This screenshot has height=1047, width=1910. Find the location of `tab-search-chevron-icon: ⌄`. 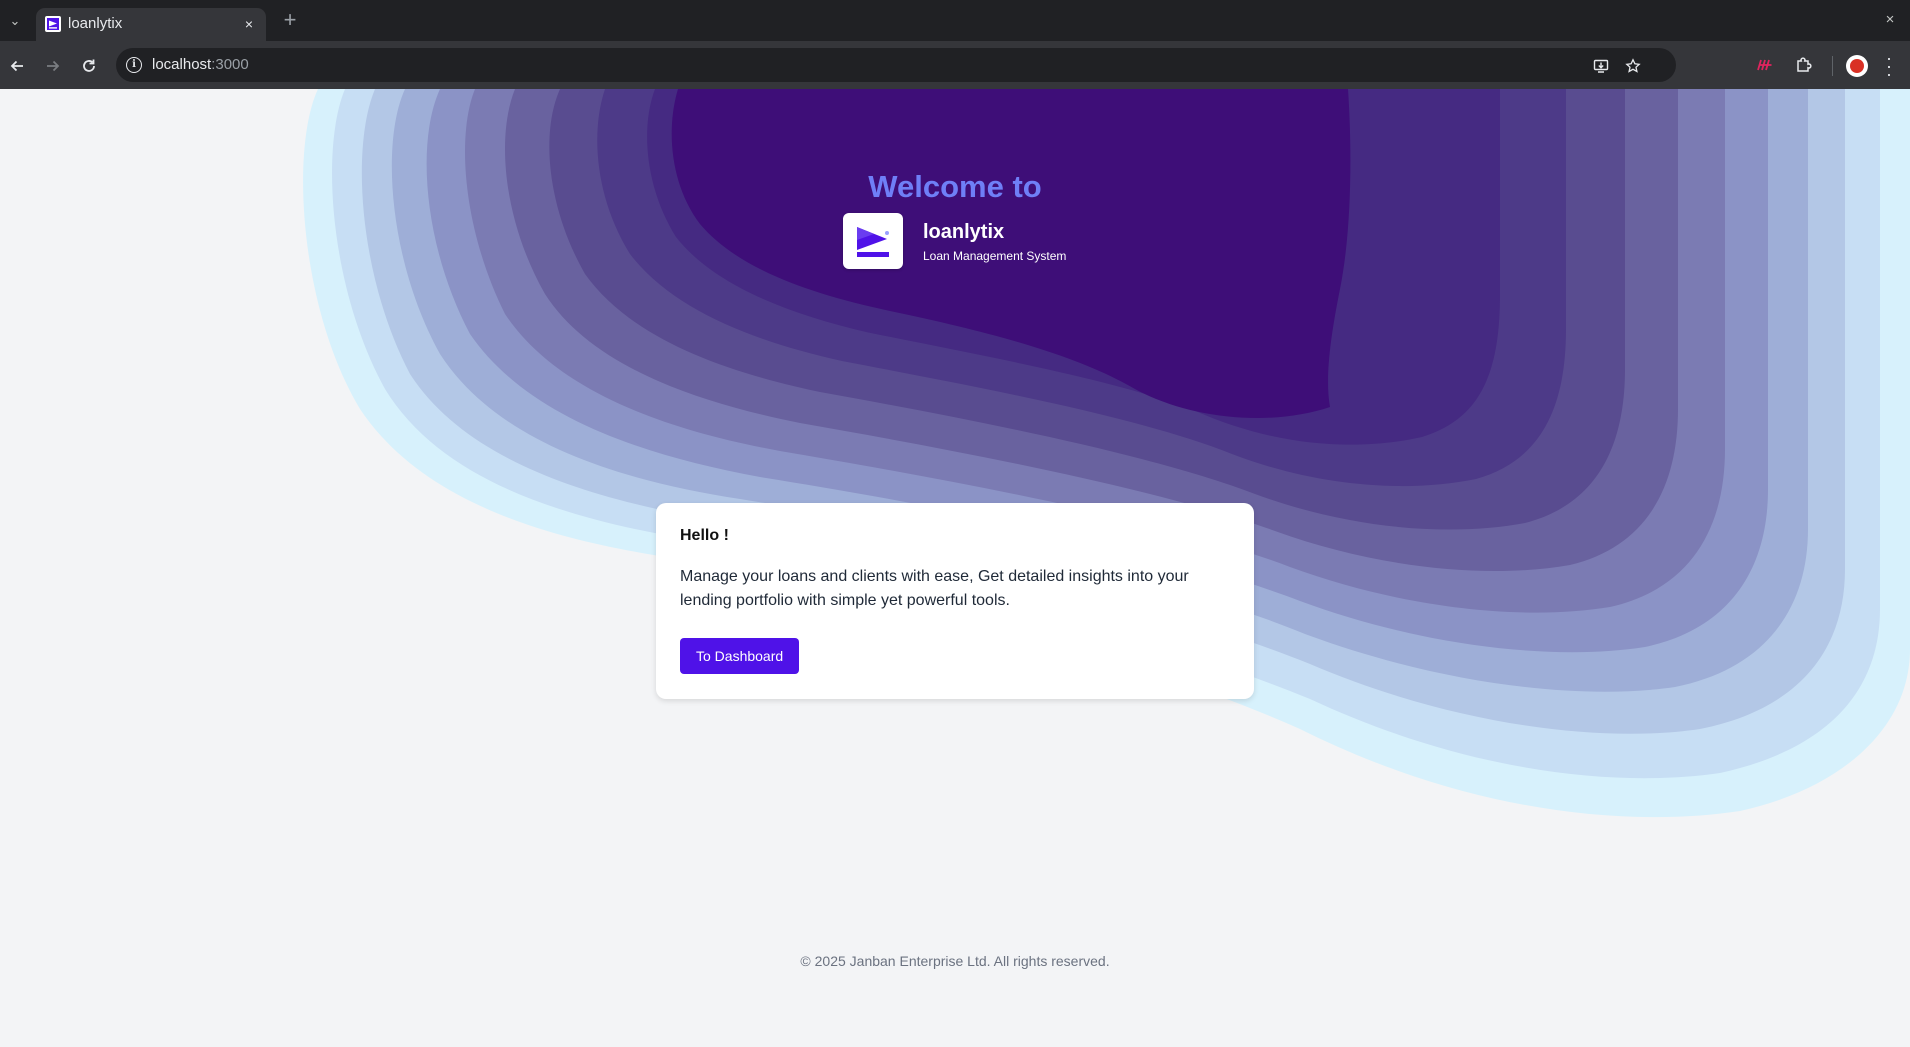

tab-search-chevron-icon: ⌄ is located at coordinates (15, 21).